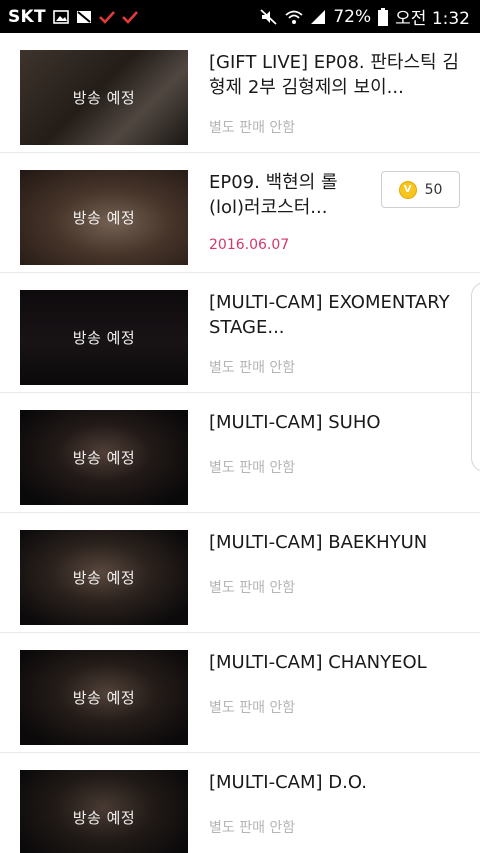 This screenshot has height=853, width=480. What do you see at coordinates (432, 19) in the screenshot?
I see `clock: 오전 1:32` at bounding box center [432, 19].